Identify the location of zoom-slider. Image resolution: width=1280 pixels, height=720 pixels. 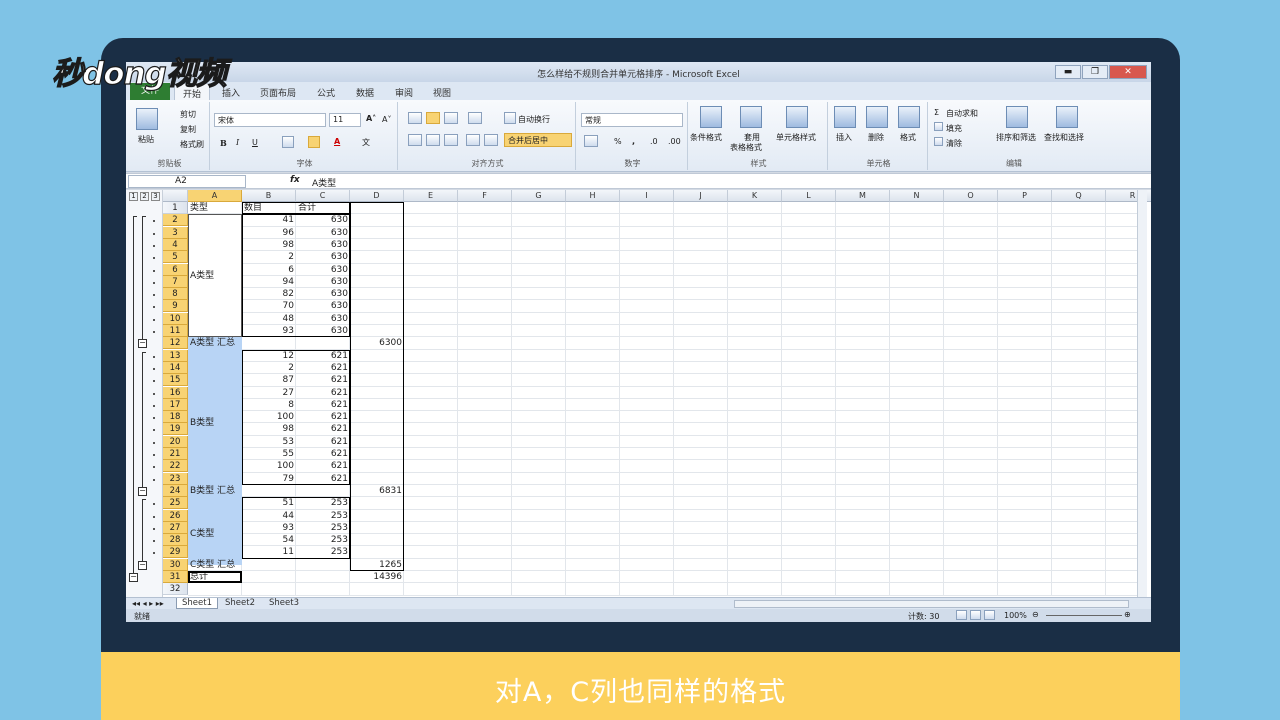
(1084, 615).